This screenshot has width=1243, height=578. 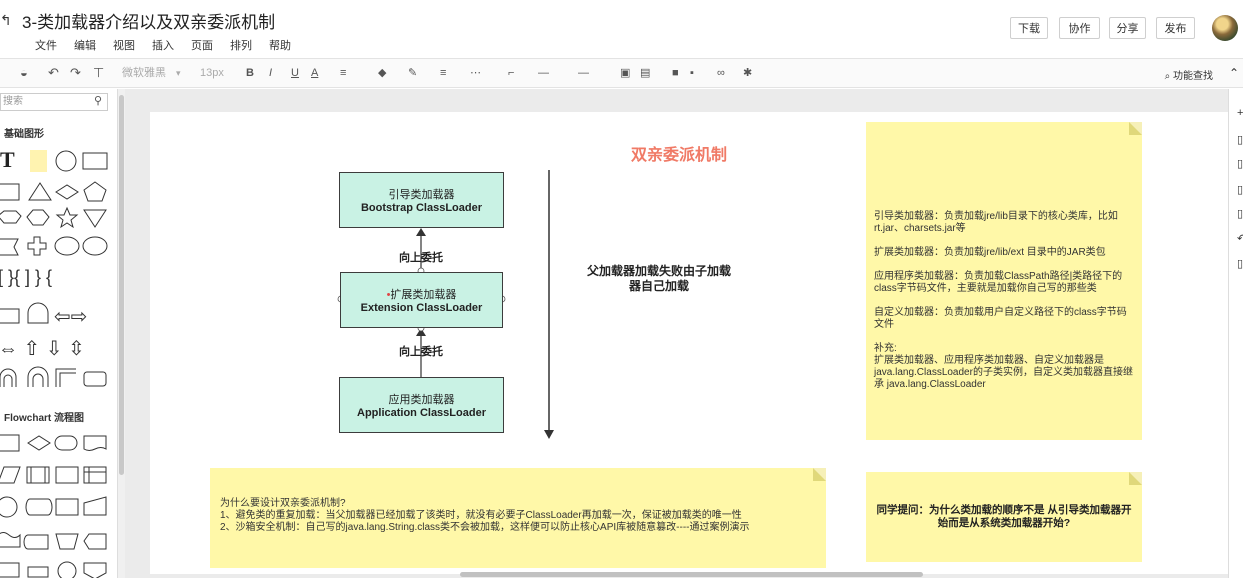 What do you see at coordinates (659, 279) in the screenshot?
I see `delegation-side-note: 父加载器加载失败由子加载器自己加载` at bounding box center [659, 279].